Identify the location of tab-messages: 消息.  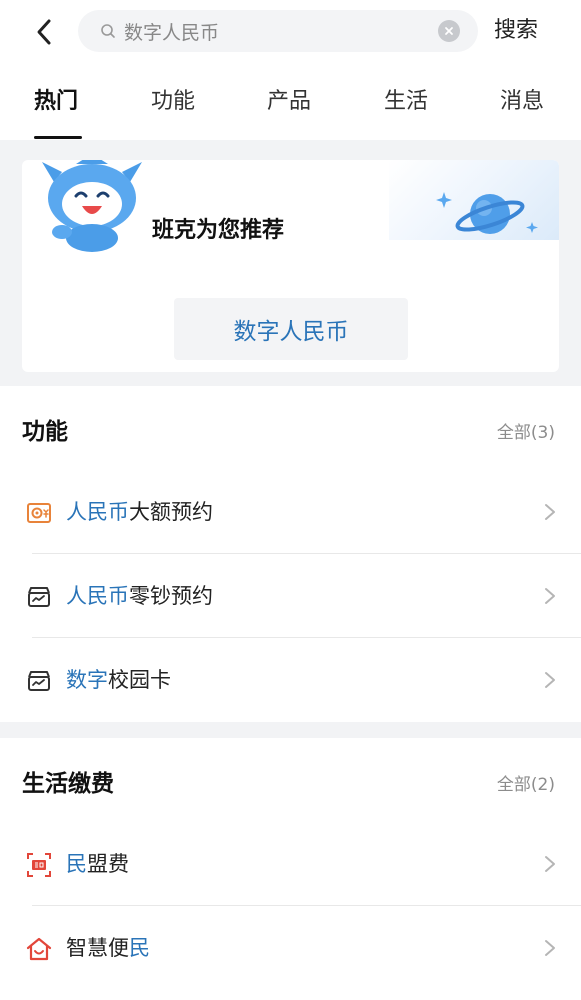
(522, 102).